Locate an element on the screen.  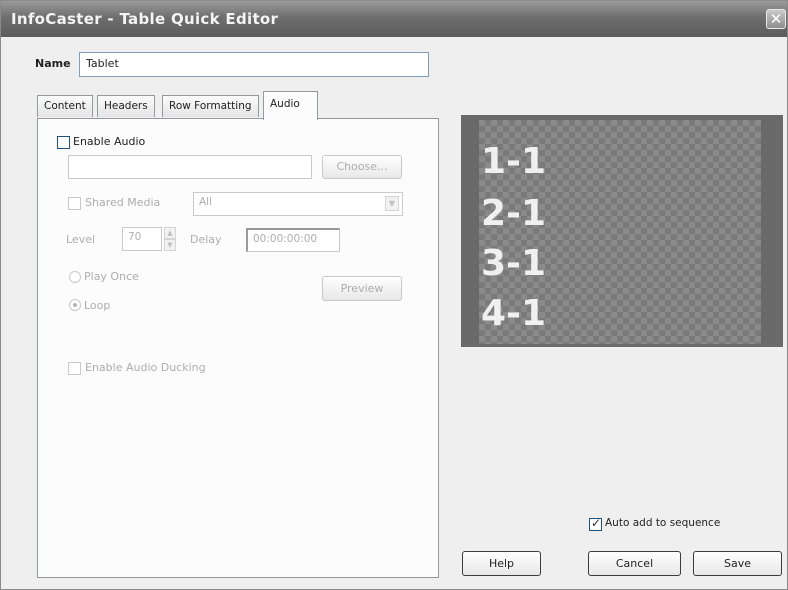
preview-row-text: 3-1 is located at coordinates (514, 263).